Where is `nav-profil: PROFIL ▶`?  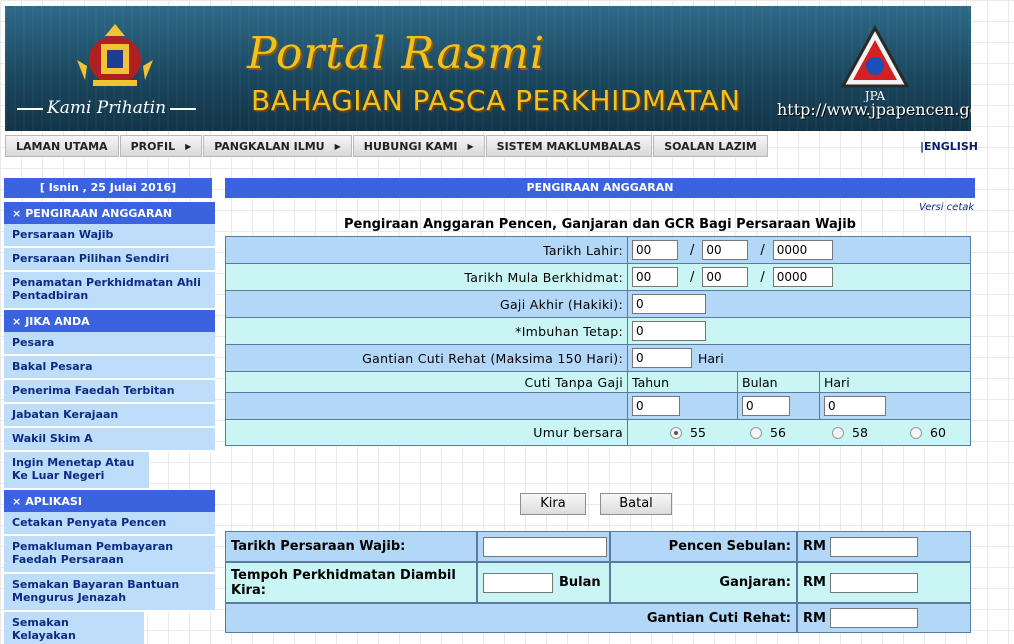
nav-profil: PROFIL ▶ is located at coordinates (161, 146).